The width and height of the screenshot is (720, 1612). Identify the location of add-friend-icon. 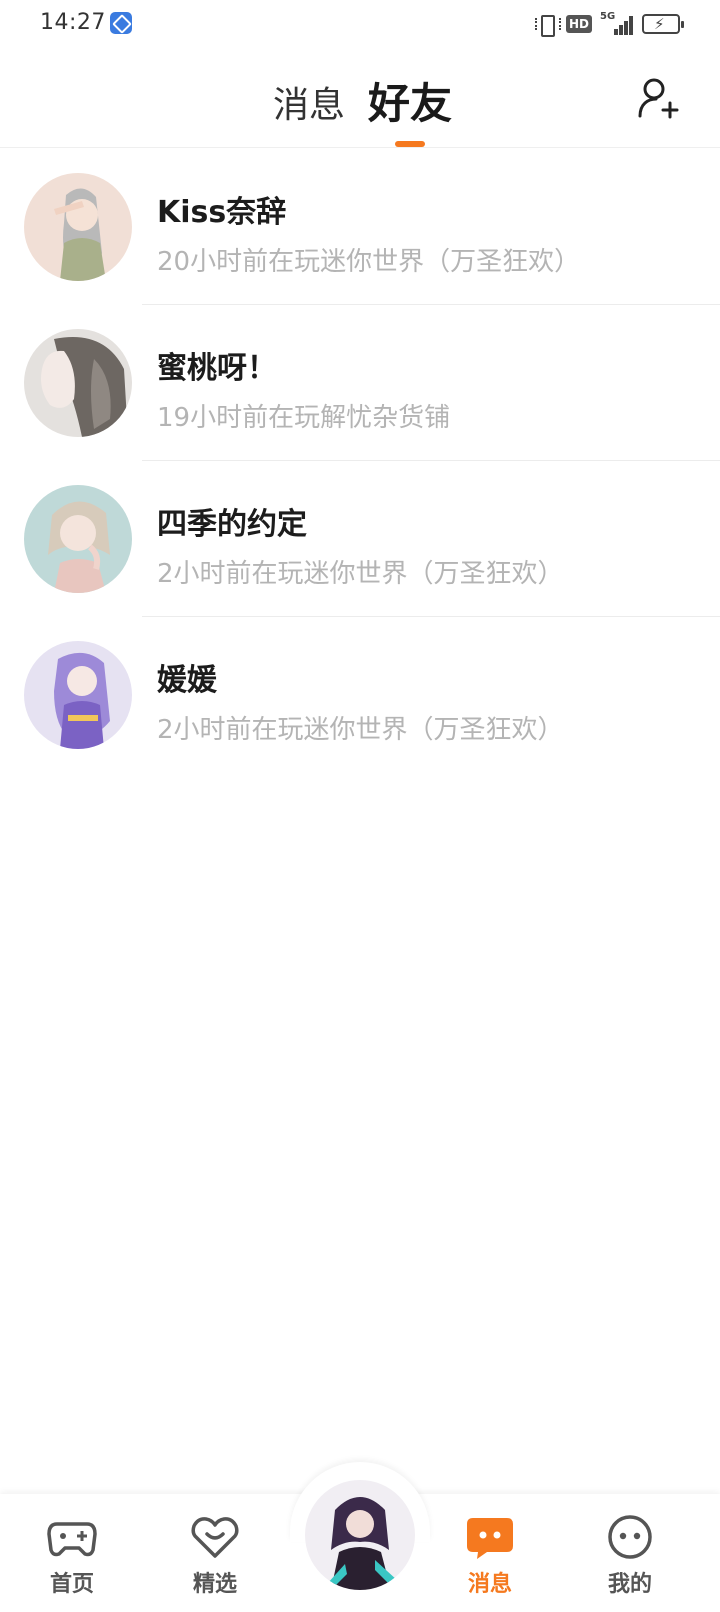
(658, 98).